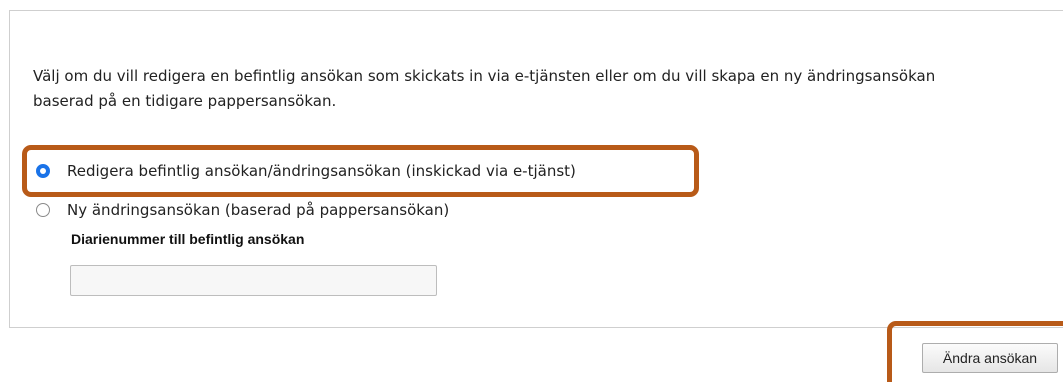 This screenshot has width=1063, height=382. What do you see at coordinates (43, 210) in the screenshot?
I see `radio-unselected-icon` at bounding box center [43, 210].